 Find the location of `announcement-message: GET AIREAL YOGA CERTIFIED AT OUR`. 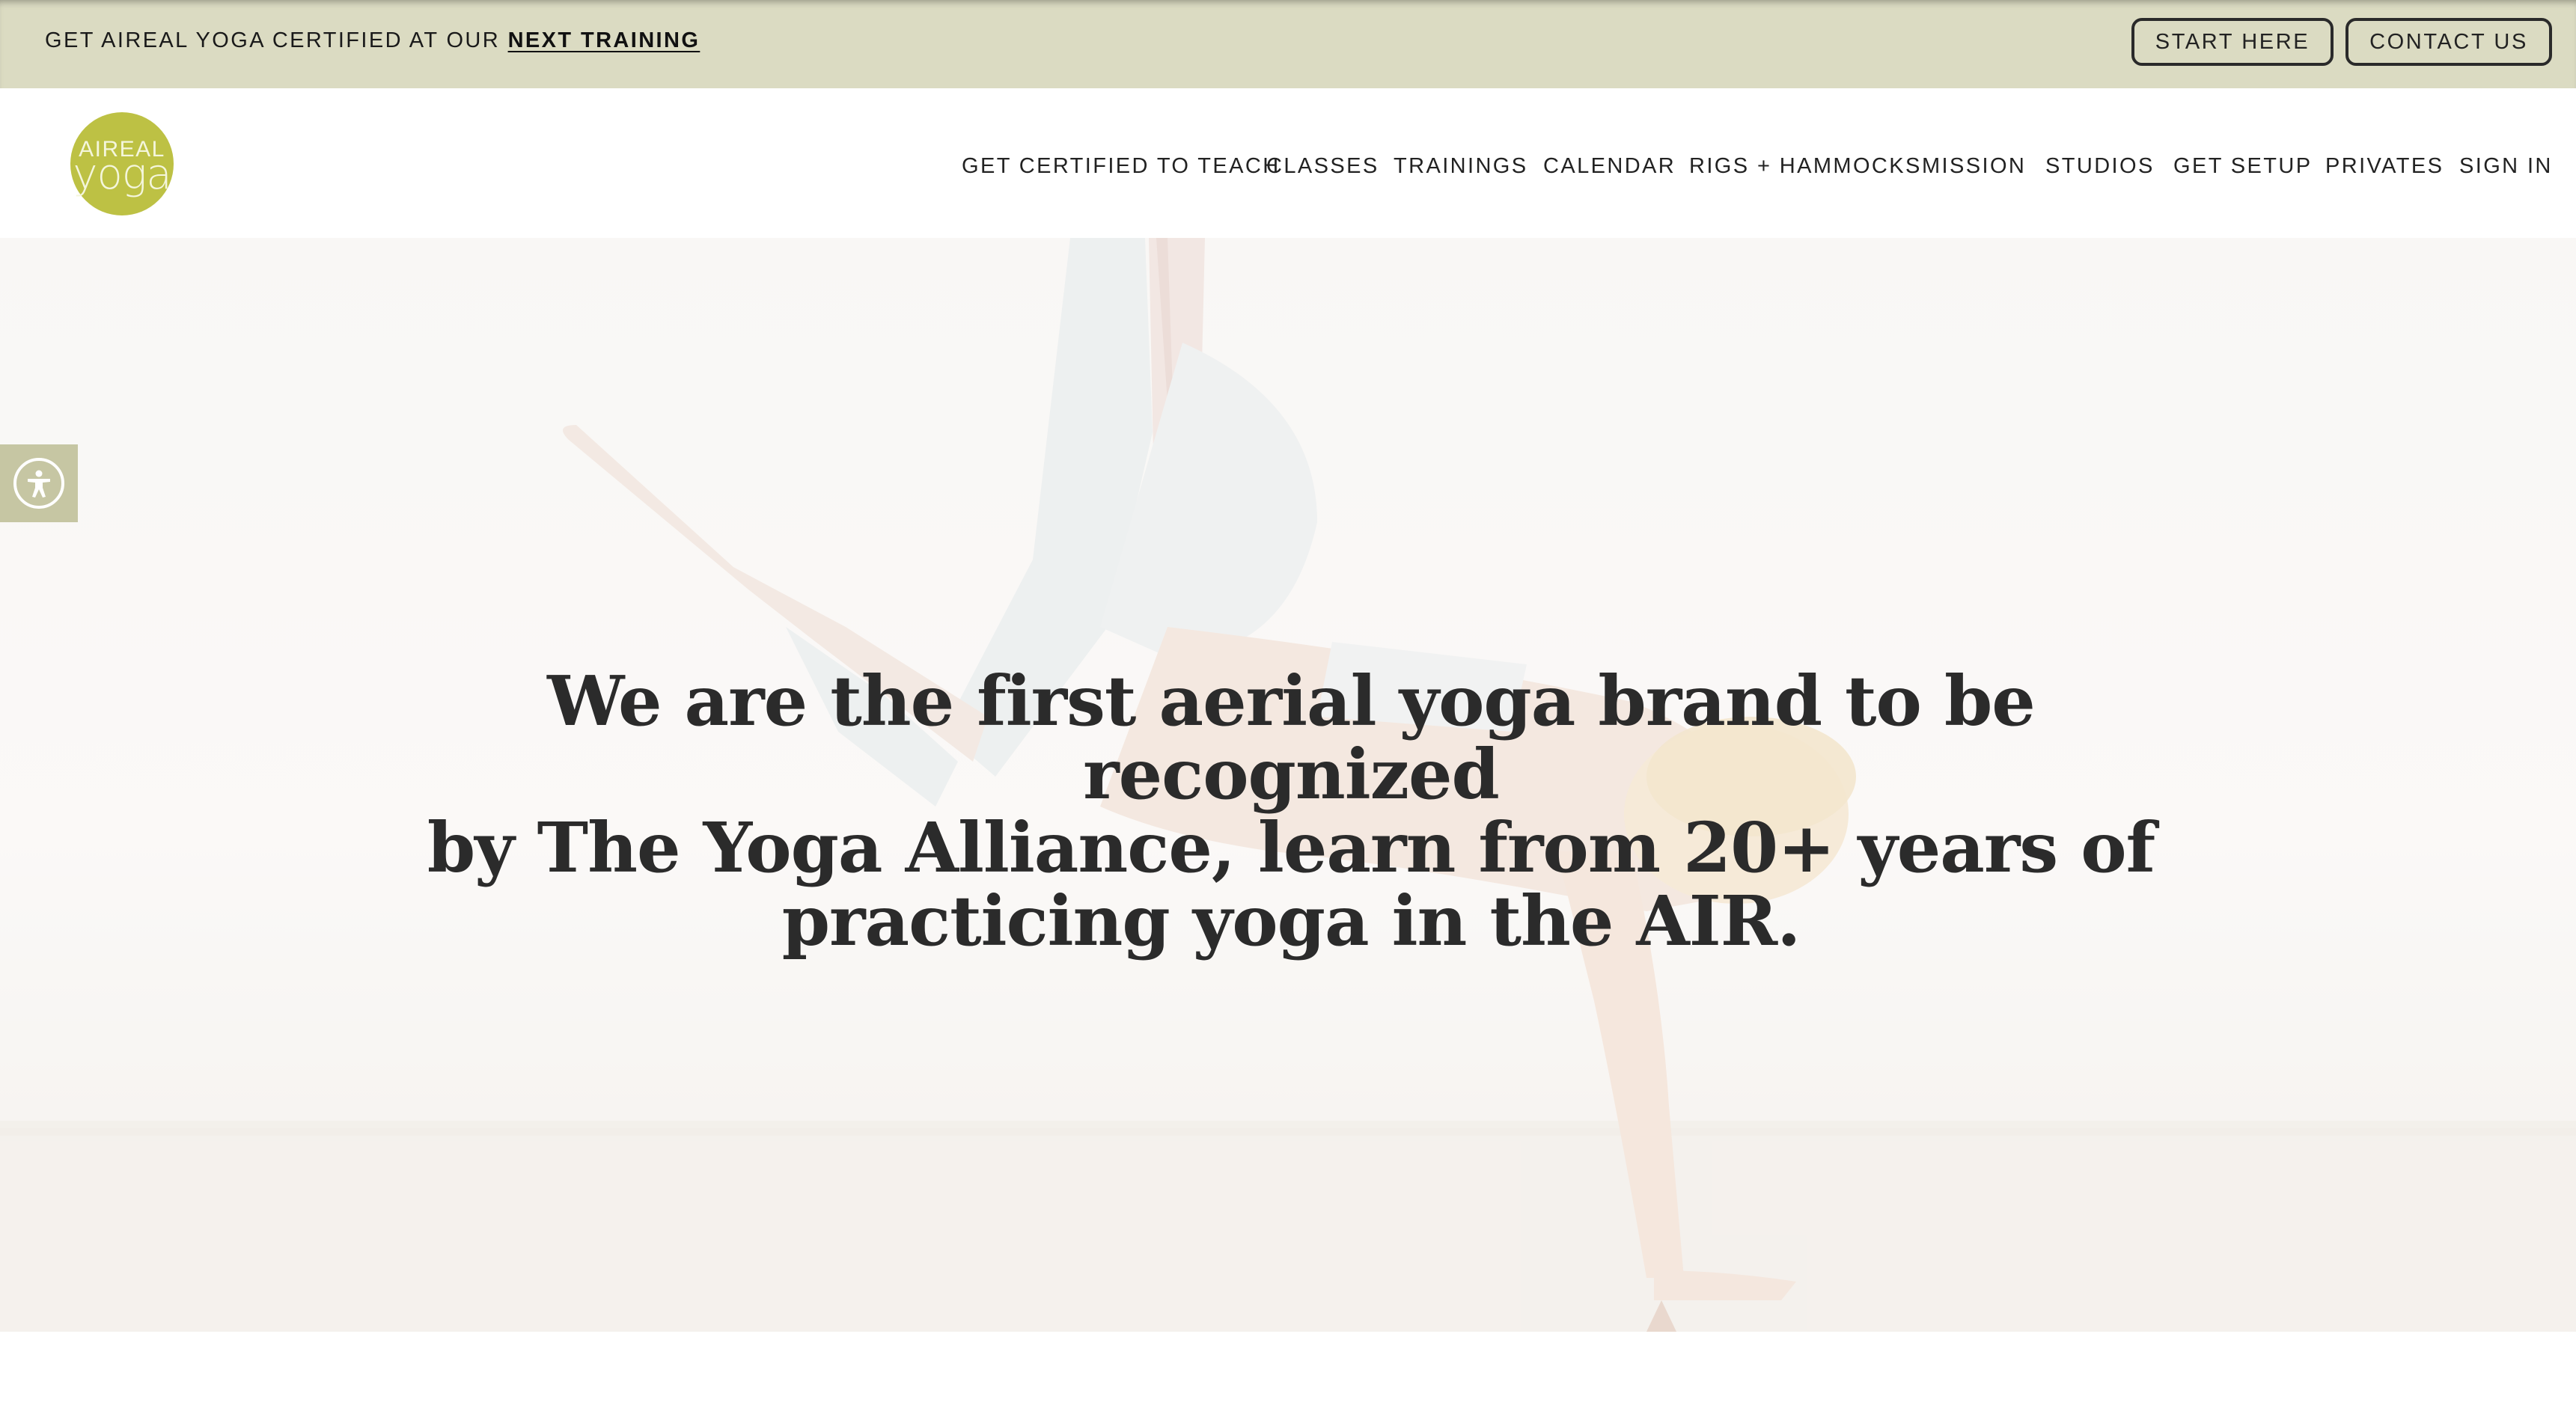

announcement-message: GET AIREAL YOGA CERTIFIED AT OUR is located at coordinates (273, 40).